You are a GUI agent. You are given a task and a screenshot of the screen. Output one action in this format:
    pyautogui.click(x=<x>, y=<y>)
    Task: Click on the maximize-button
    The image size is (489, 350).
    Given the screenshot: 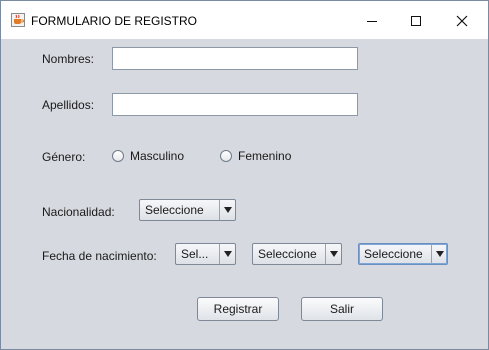 What is the action you would take?
    pyautogui.click(x=416, y=21)
    